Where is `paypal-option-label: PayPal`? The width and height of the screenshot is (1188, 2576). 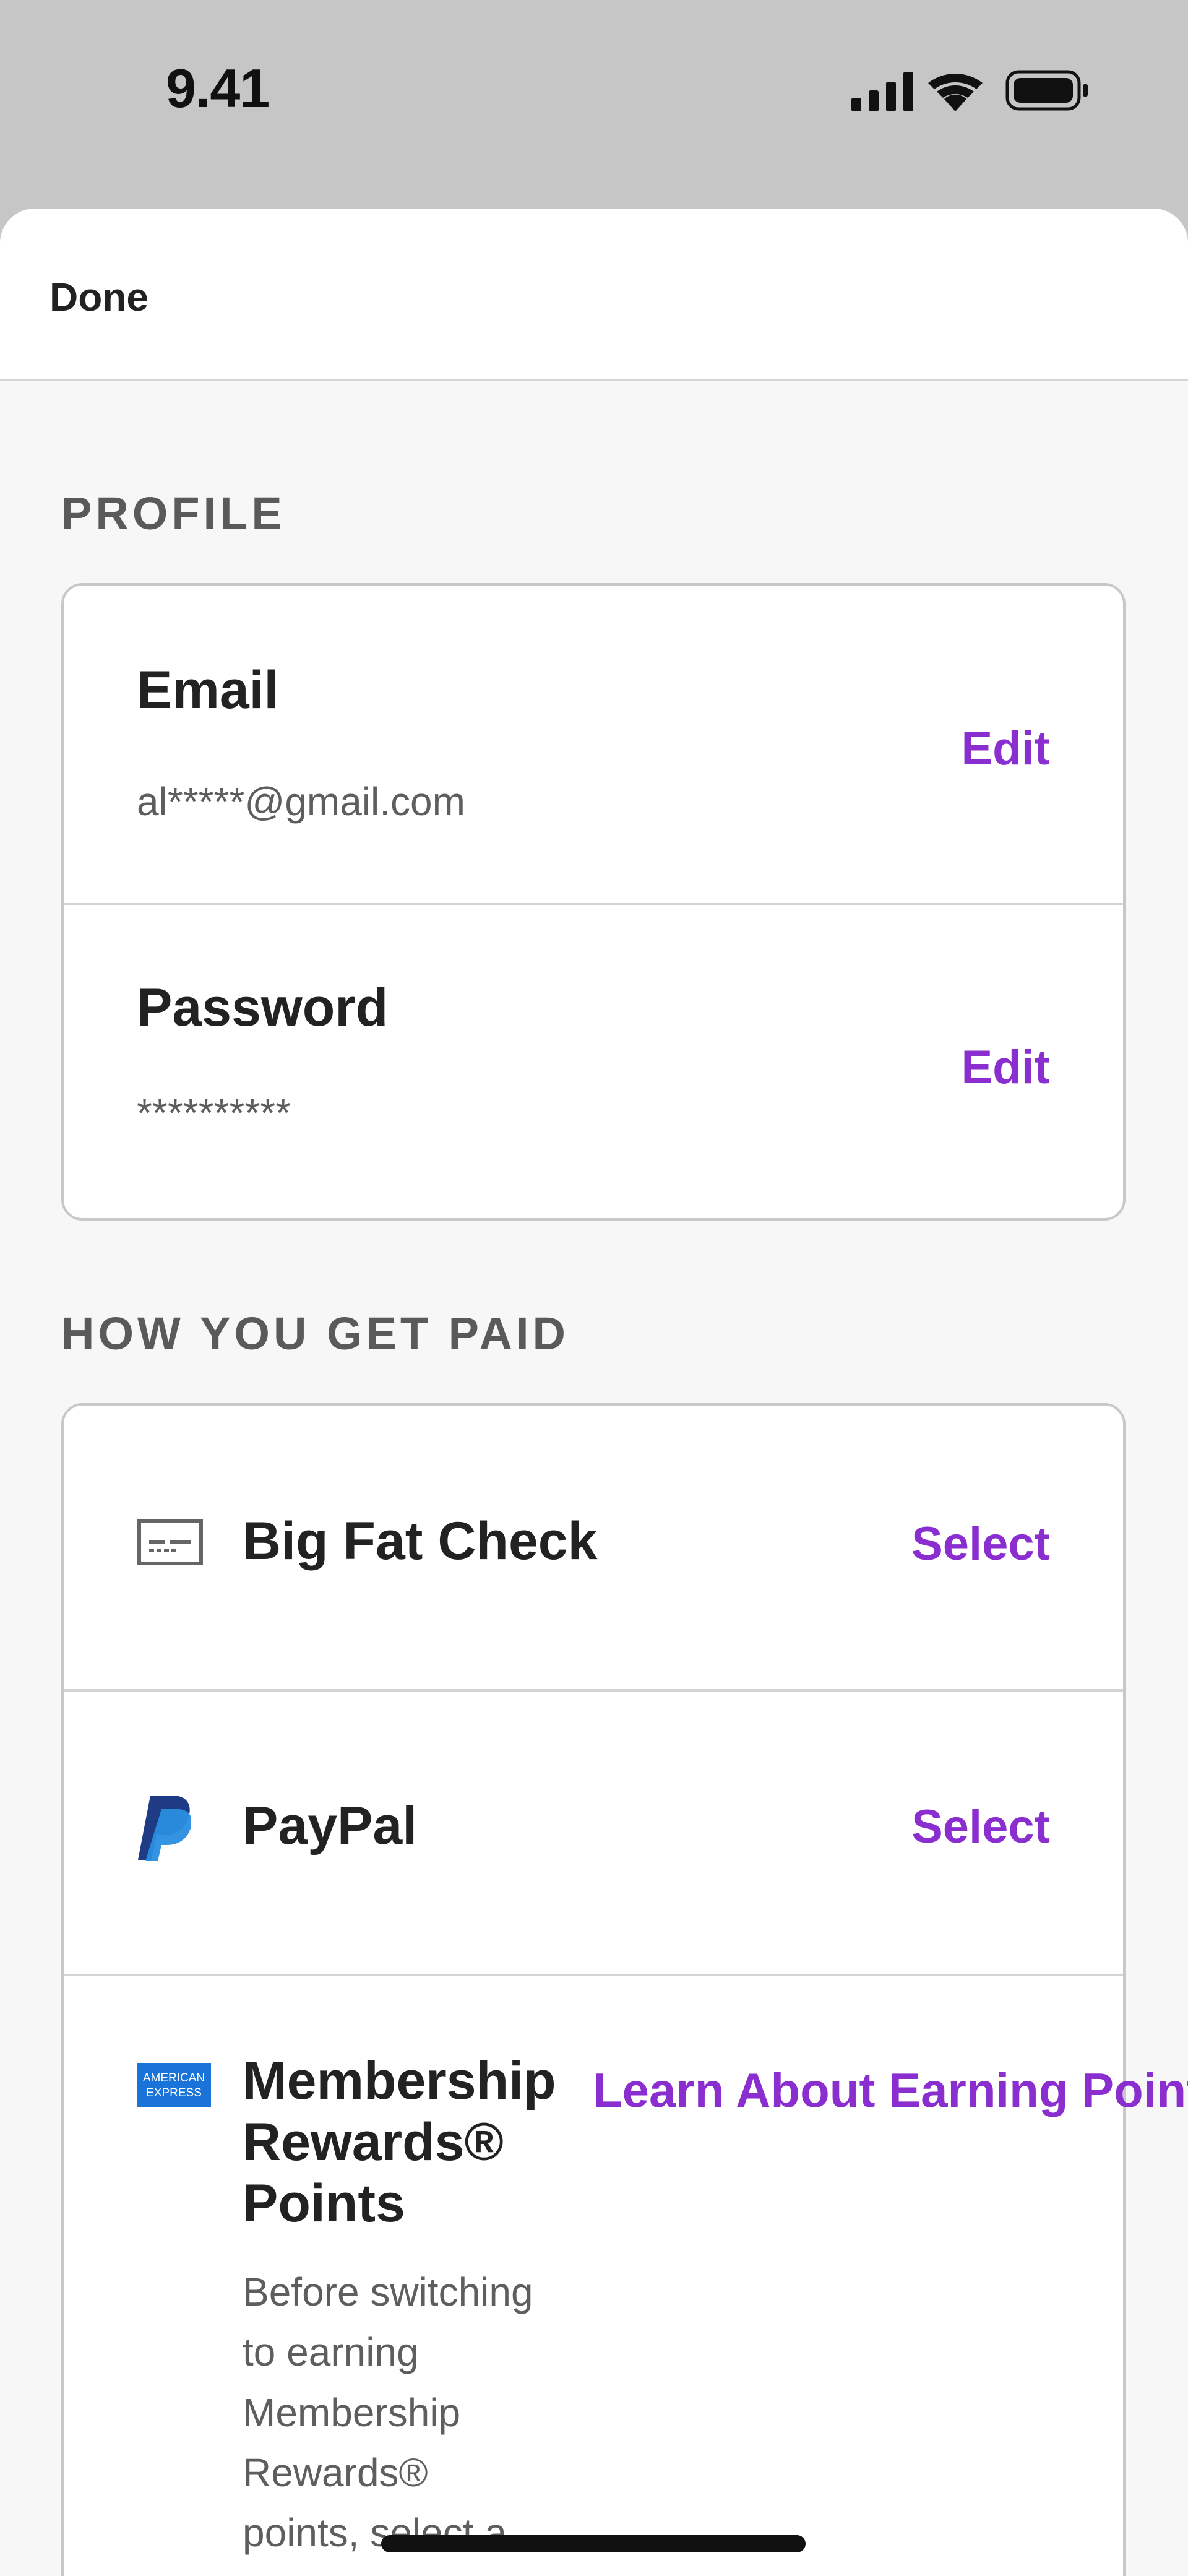 paypal-option-label: PayPal is located at coordinates (330, 1826).